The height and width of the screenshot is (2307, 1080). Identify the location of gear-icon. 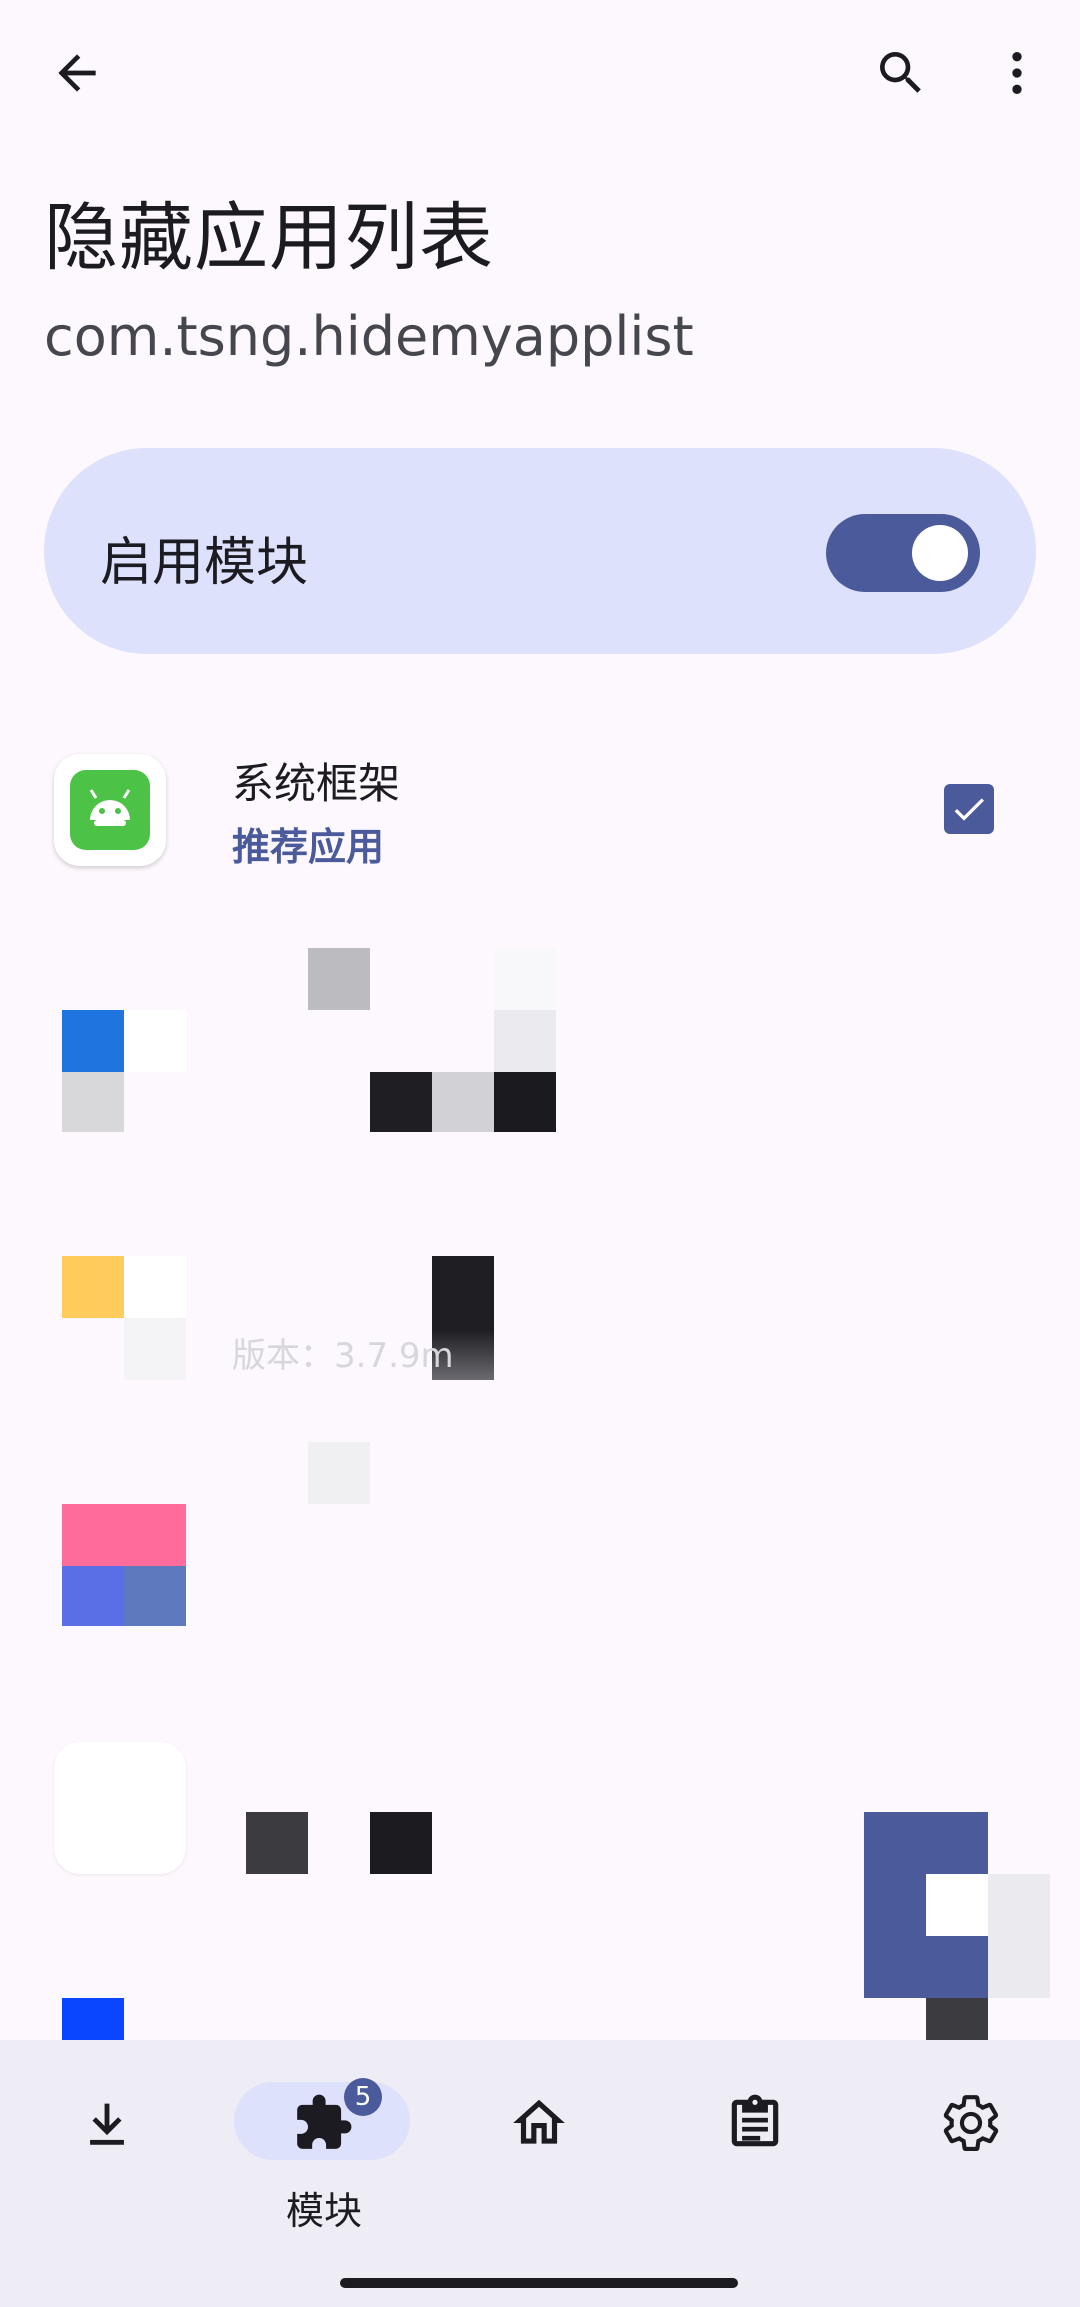
(971, 2123).